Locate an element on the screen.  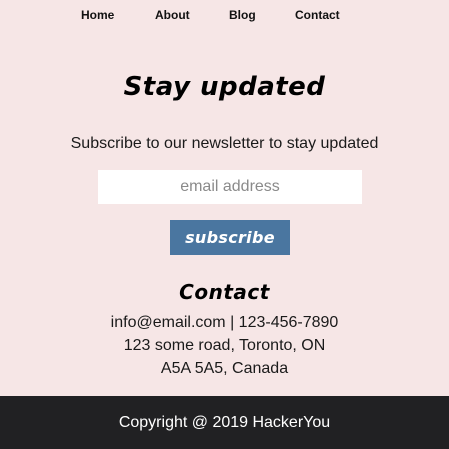
contact-address-street: 123 some road, Toronto, ON is located at coordinates (224, 345).